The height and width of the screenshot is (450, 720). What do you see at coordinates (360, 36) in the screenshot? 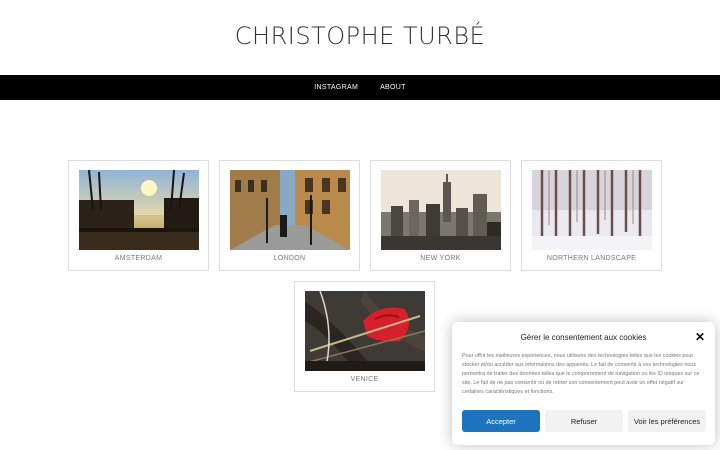
I see `site-title: CHRISTOPHE TURBÉ` at bounding box center [360, 36].